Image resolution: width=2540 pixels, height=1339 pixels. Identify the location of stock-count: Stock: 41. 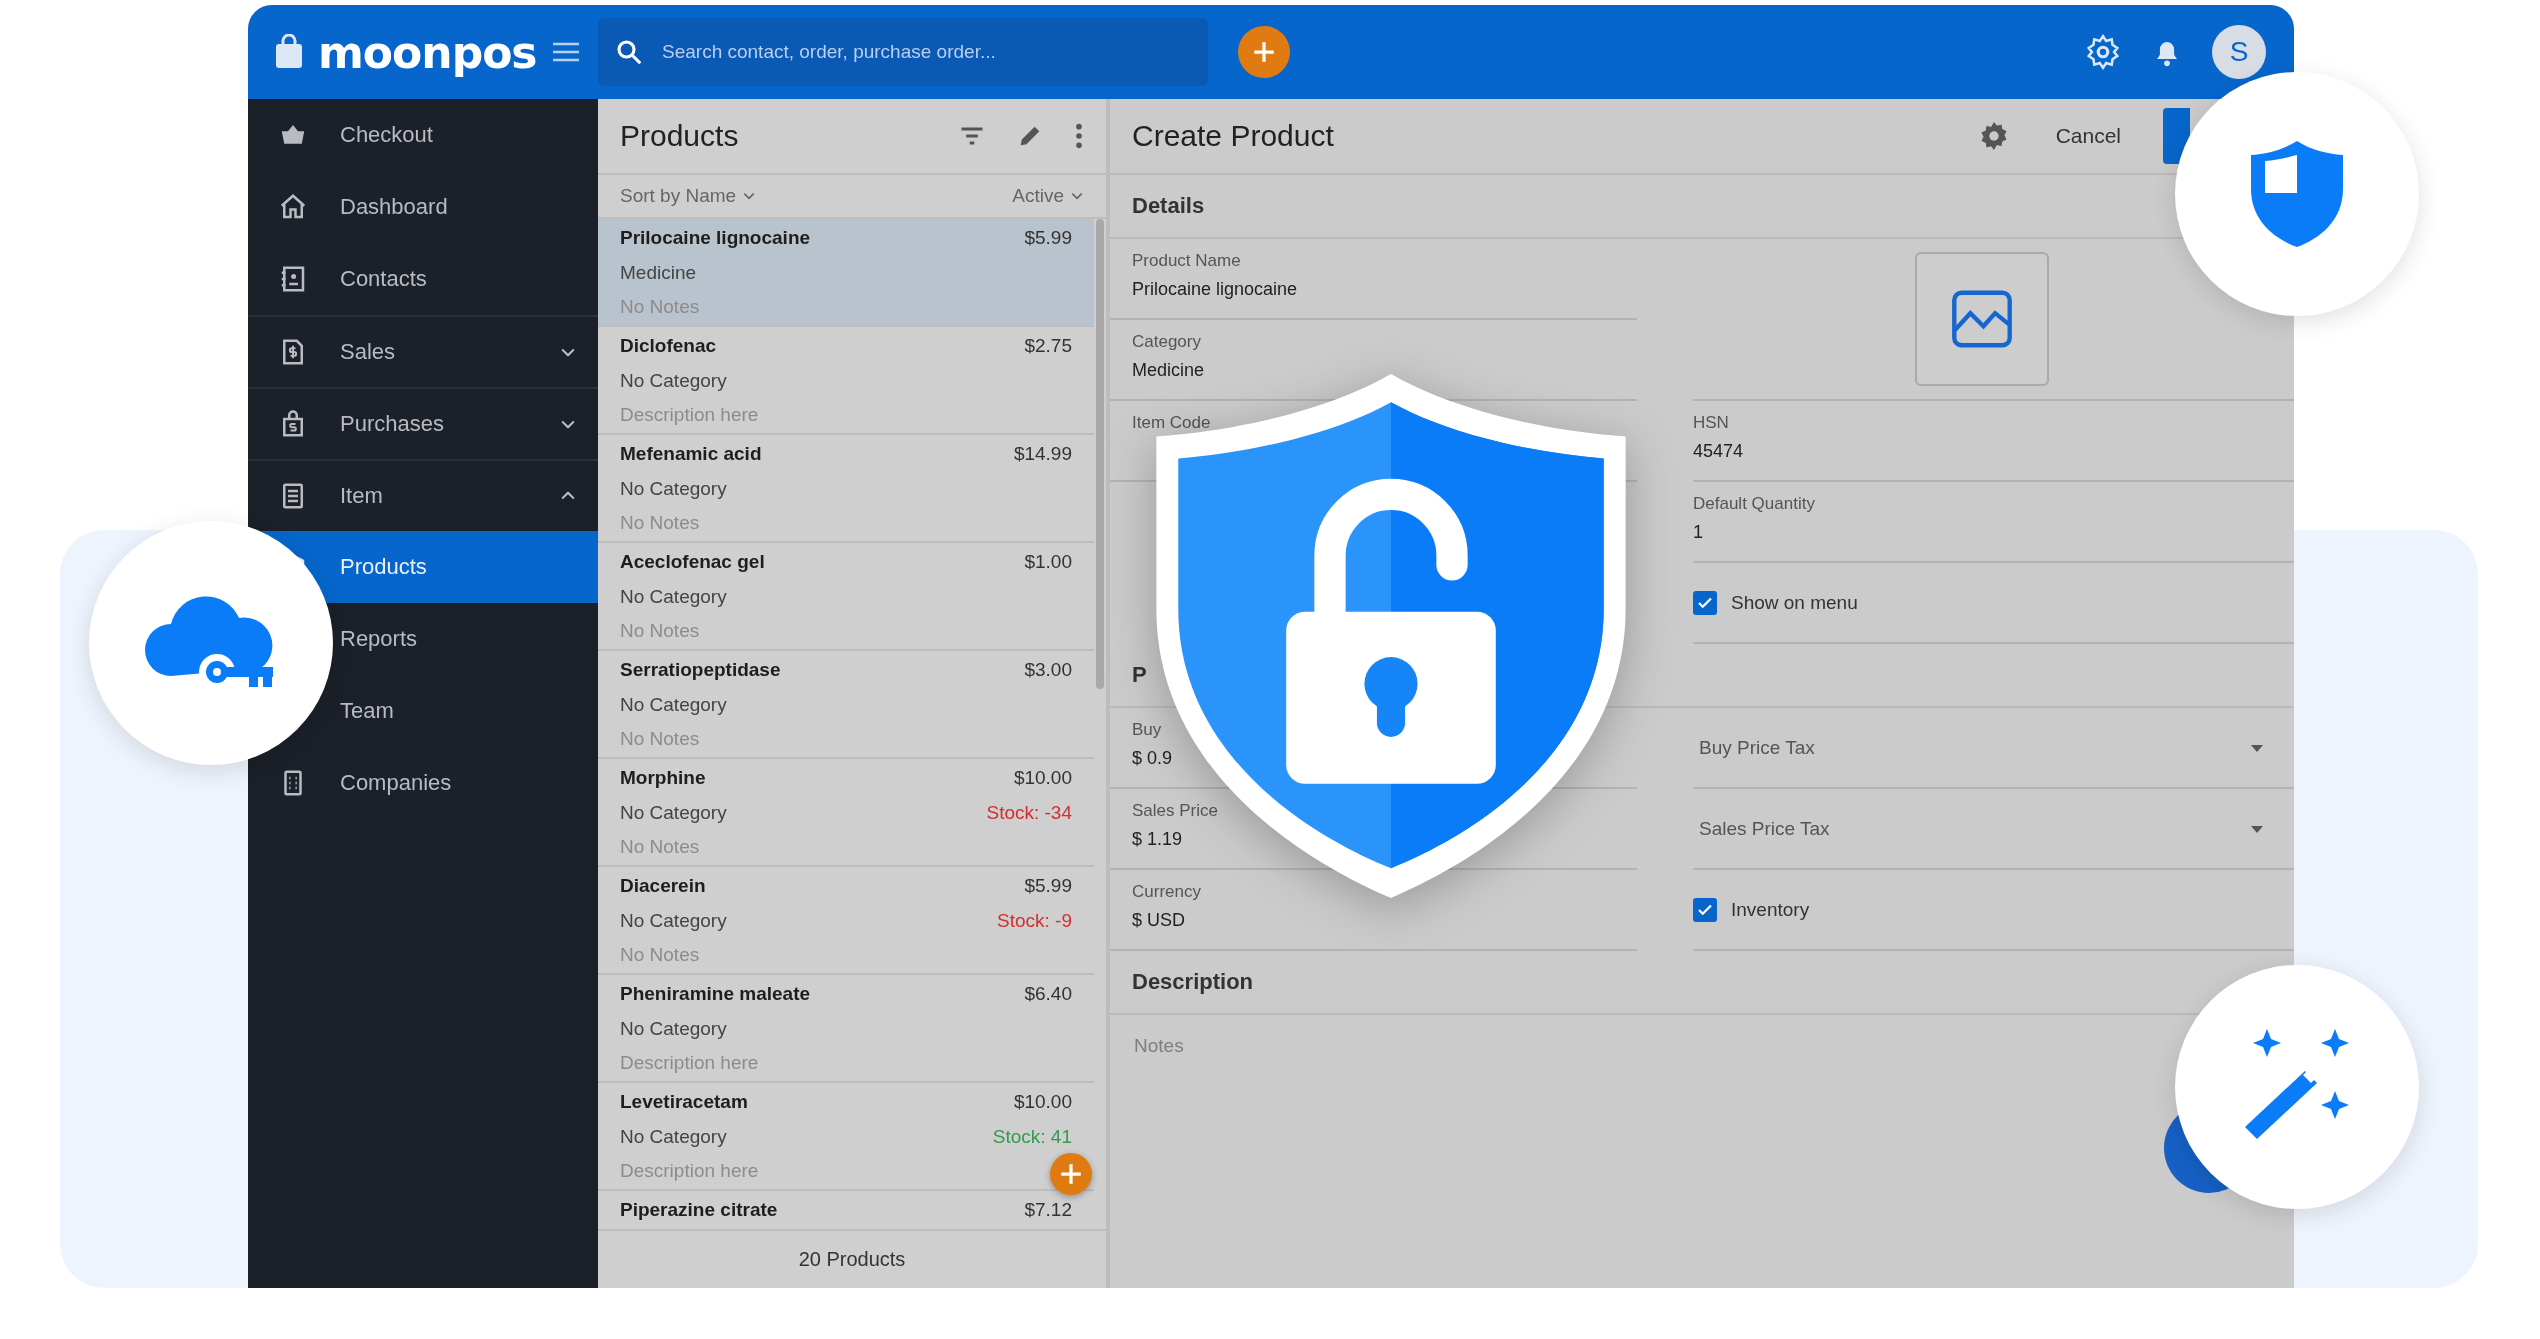
(1032, 1137).